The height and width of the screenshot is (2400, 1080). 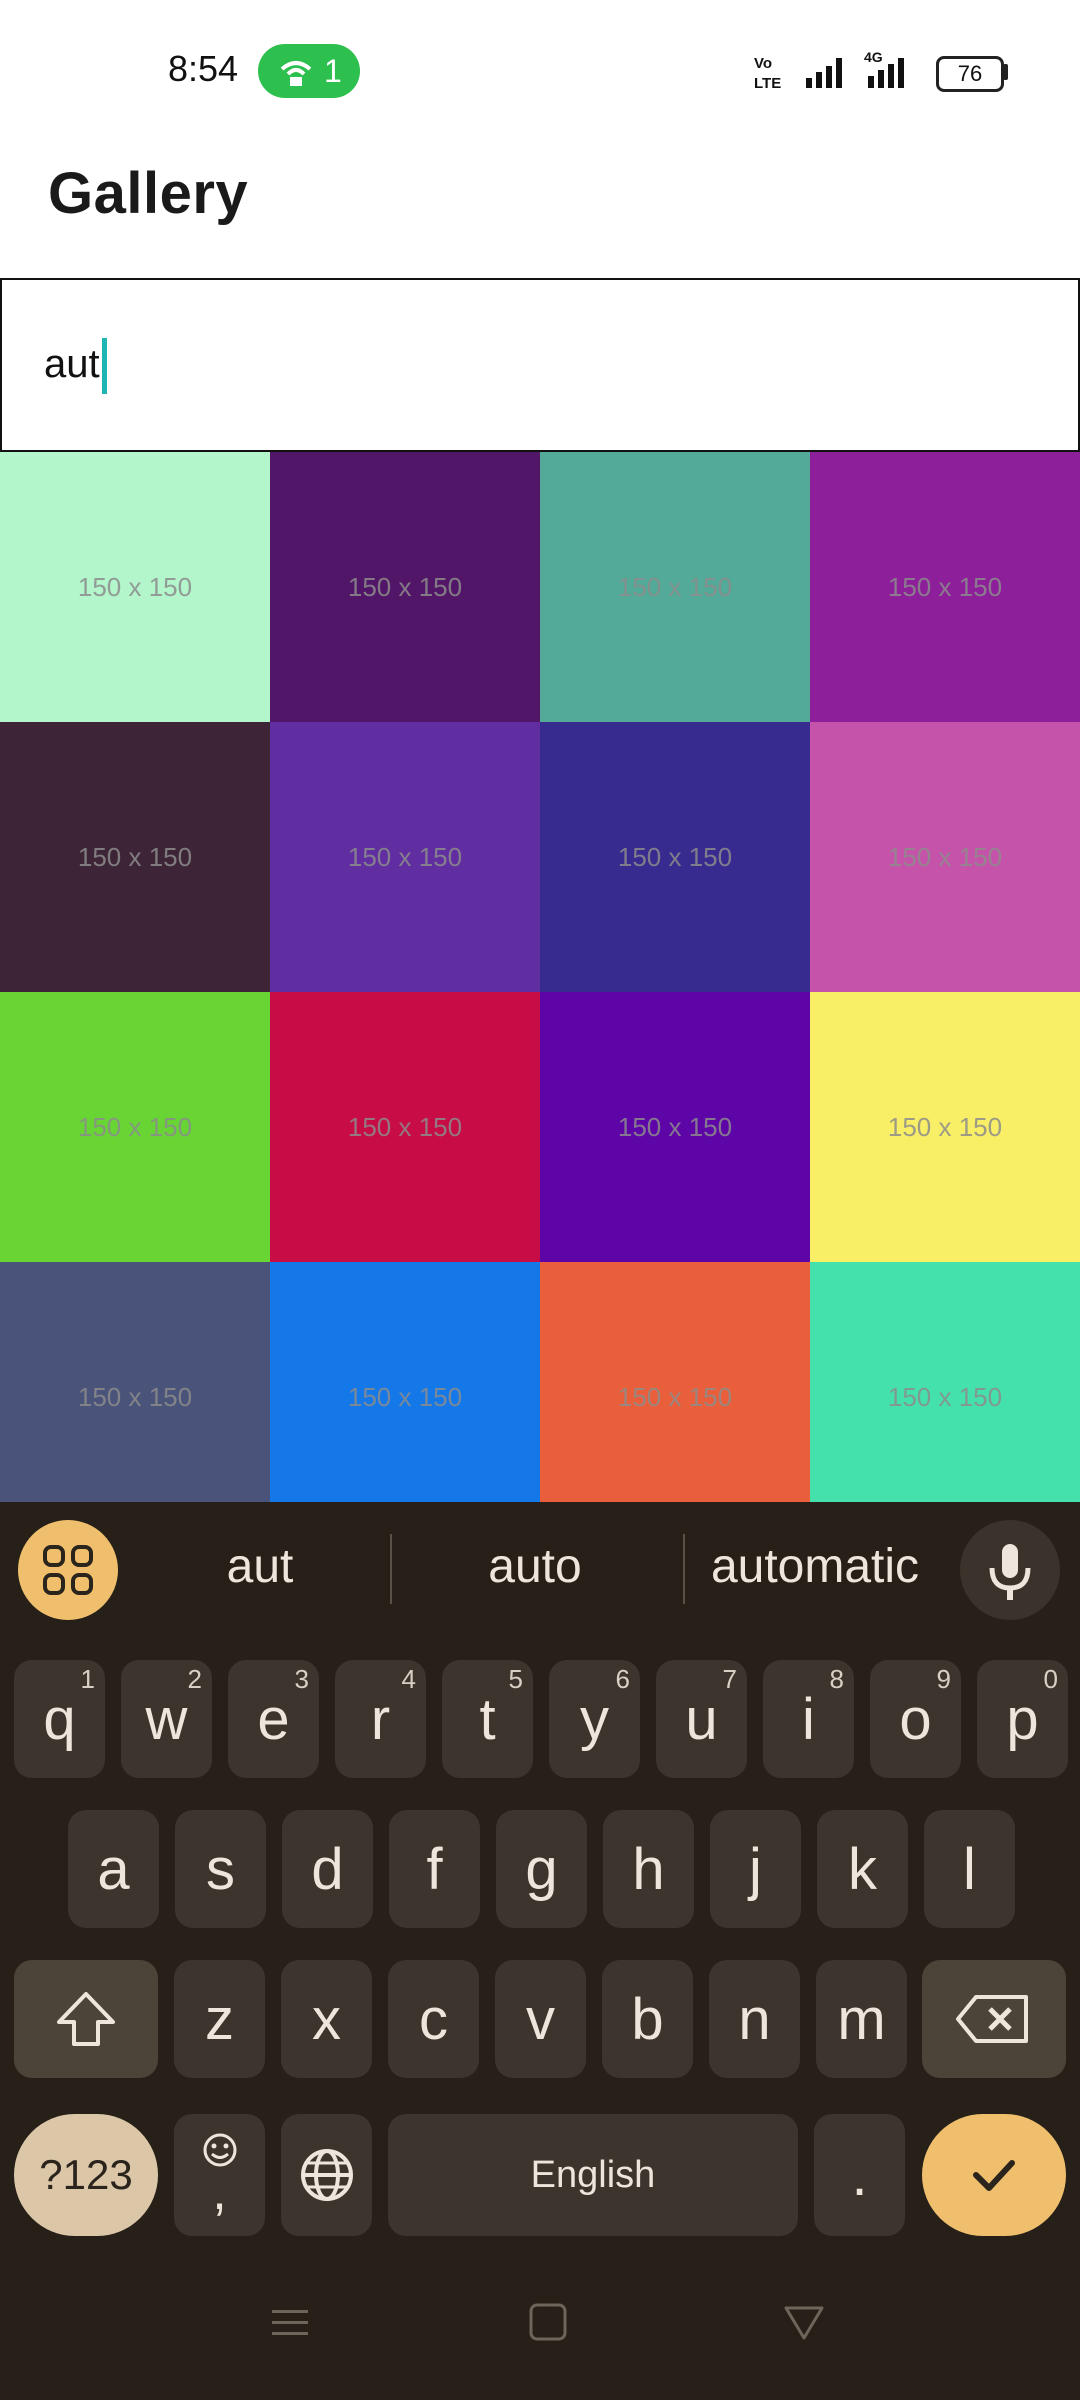 I want to click on key-q: q1, so click(x=59, y=1719).